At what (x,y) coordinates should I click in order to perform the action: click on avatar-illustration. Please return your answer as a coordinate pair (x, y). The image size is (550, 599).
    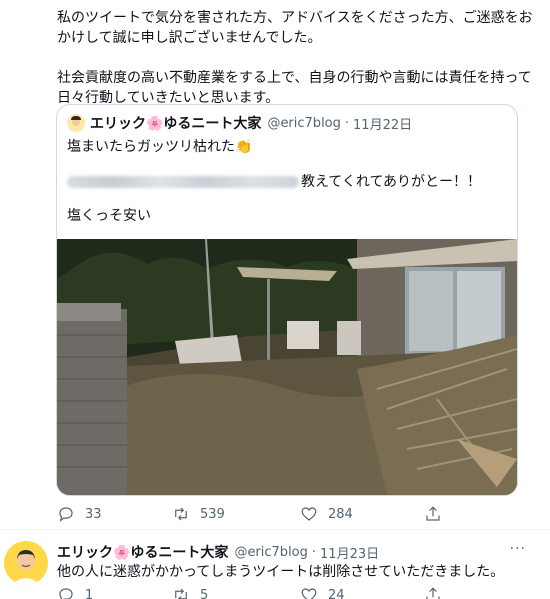
    Looking at the image, I should click on (26, 563).